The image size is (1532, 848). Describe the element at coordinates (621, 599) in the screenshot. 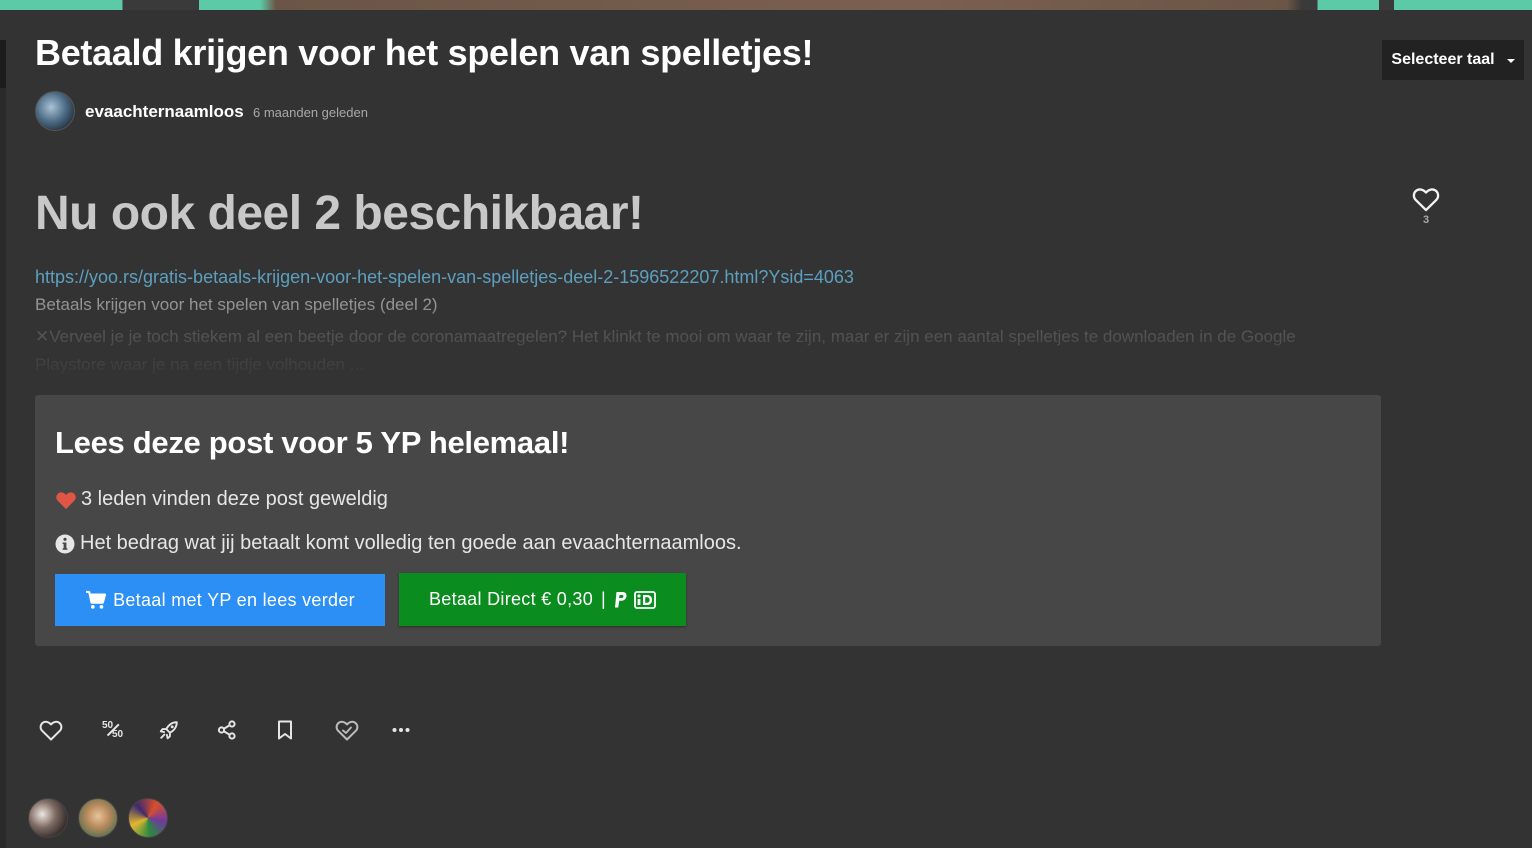

I see `paypal-icon` at that location.